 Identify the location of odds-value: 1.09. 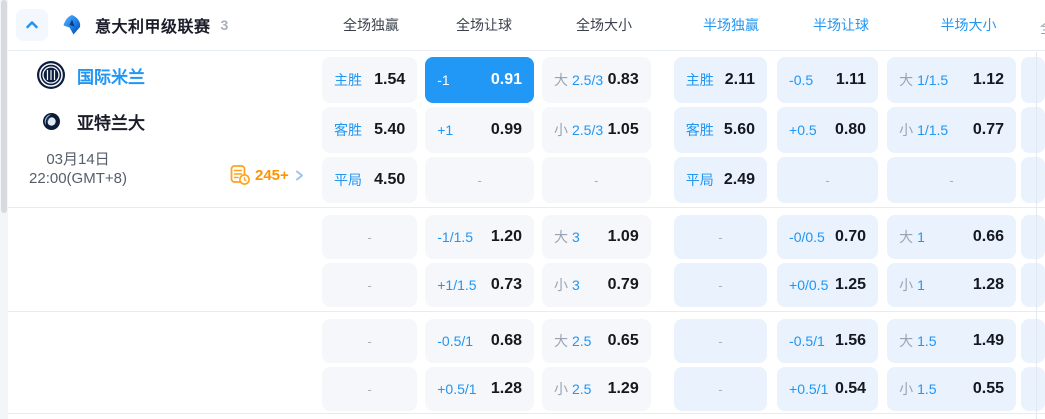
(623, 236).